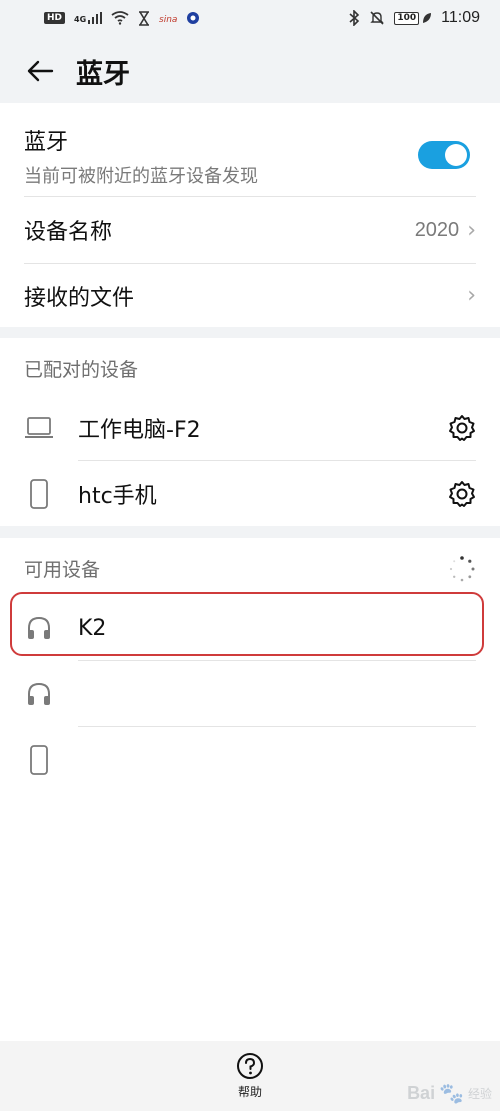 This screenshot has height=1111, width=500. Describe the element at coordinates (117, 496) in the screenshot. I see `paired-device-name: htc手机` at that location.